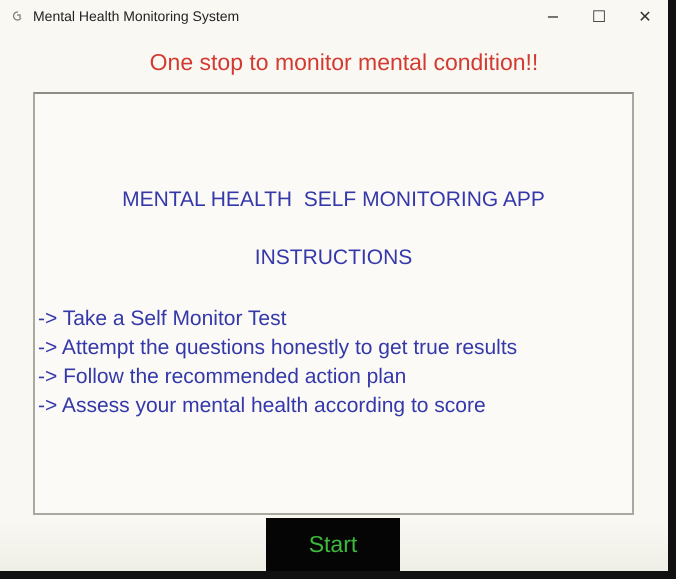 The image size is (676, 579). Describe the element at coordinates (333, 200) in the screenshot. I see `app-heading: MENTAL HEALTH SELF MONITORING APP` at that location.